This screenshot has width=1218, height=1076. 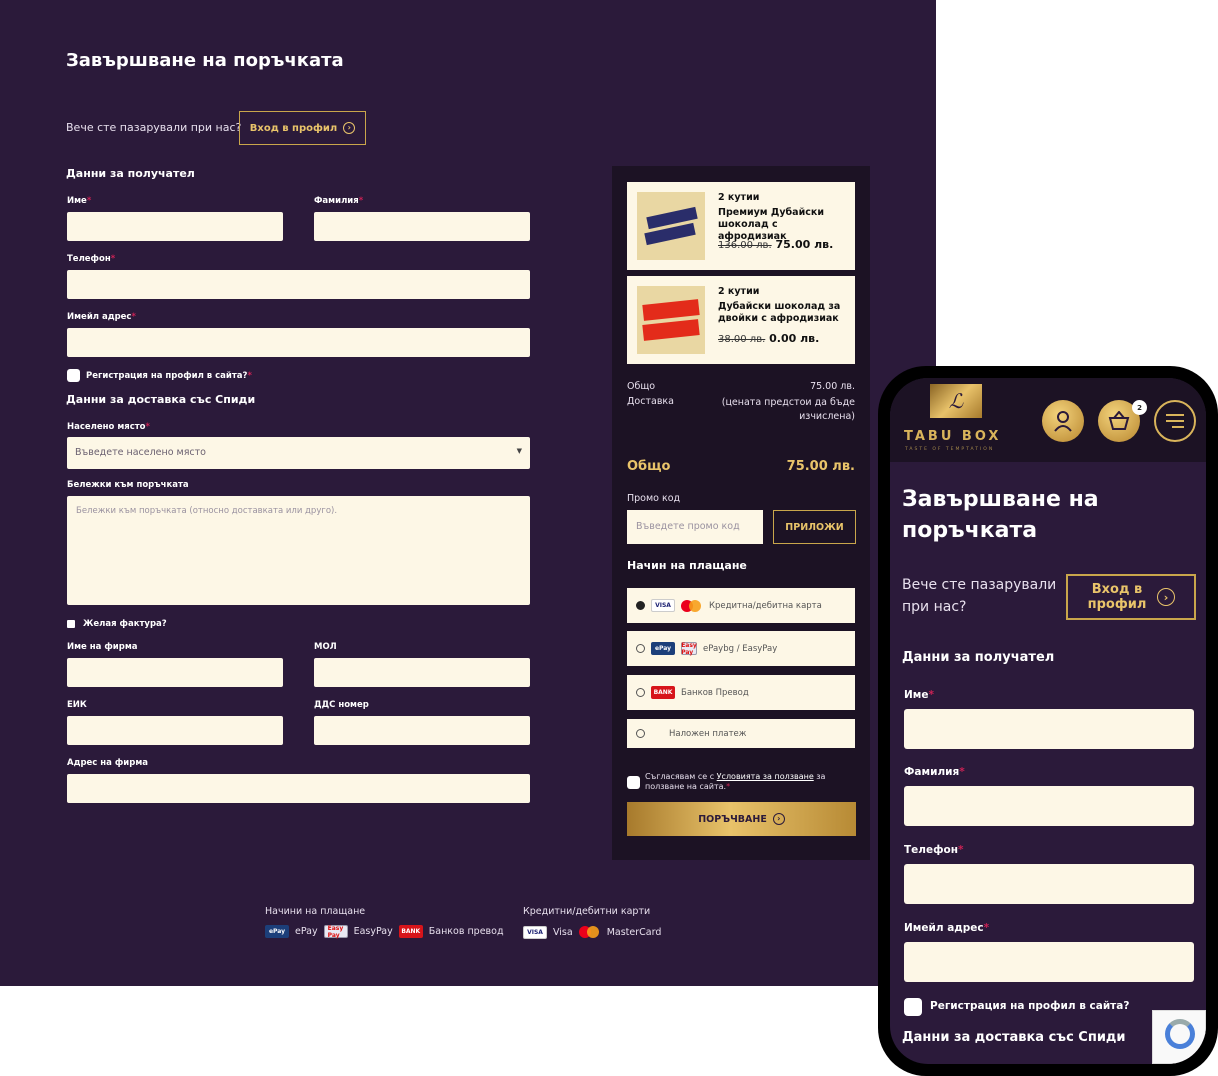 What do you see at coordinates (422, 730) in the screenshot?
I see `vat-input` at bounding box center [422, 730].